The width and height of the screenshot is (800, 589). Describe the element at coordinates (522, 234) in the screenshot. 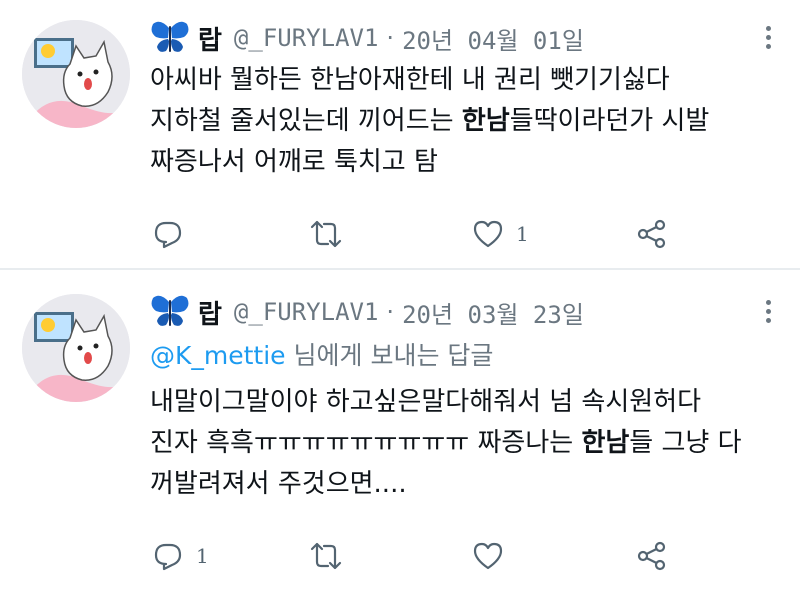

I see `like-count: 1` at that location.